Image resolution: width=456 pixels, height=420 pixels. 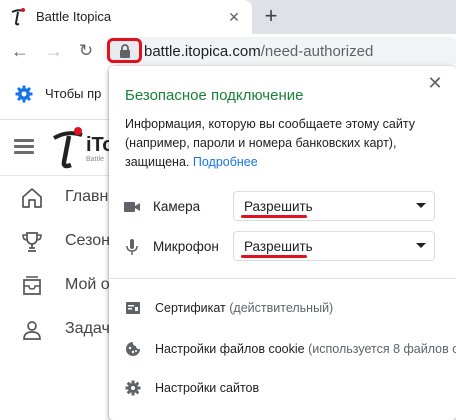 What do you see at coordinates (68, 148) in the screenshot?
I see `site-logo-icon` at bounding box center [68, 148].